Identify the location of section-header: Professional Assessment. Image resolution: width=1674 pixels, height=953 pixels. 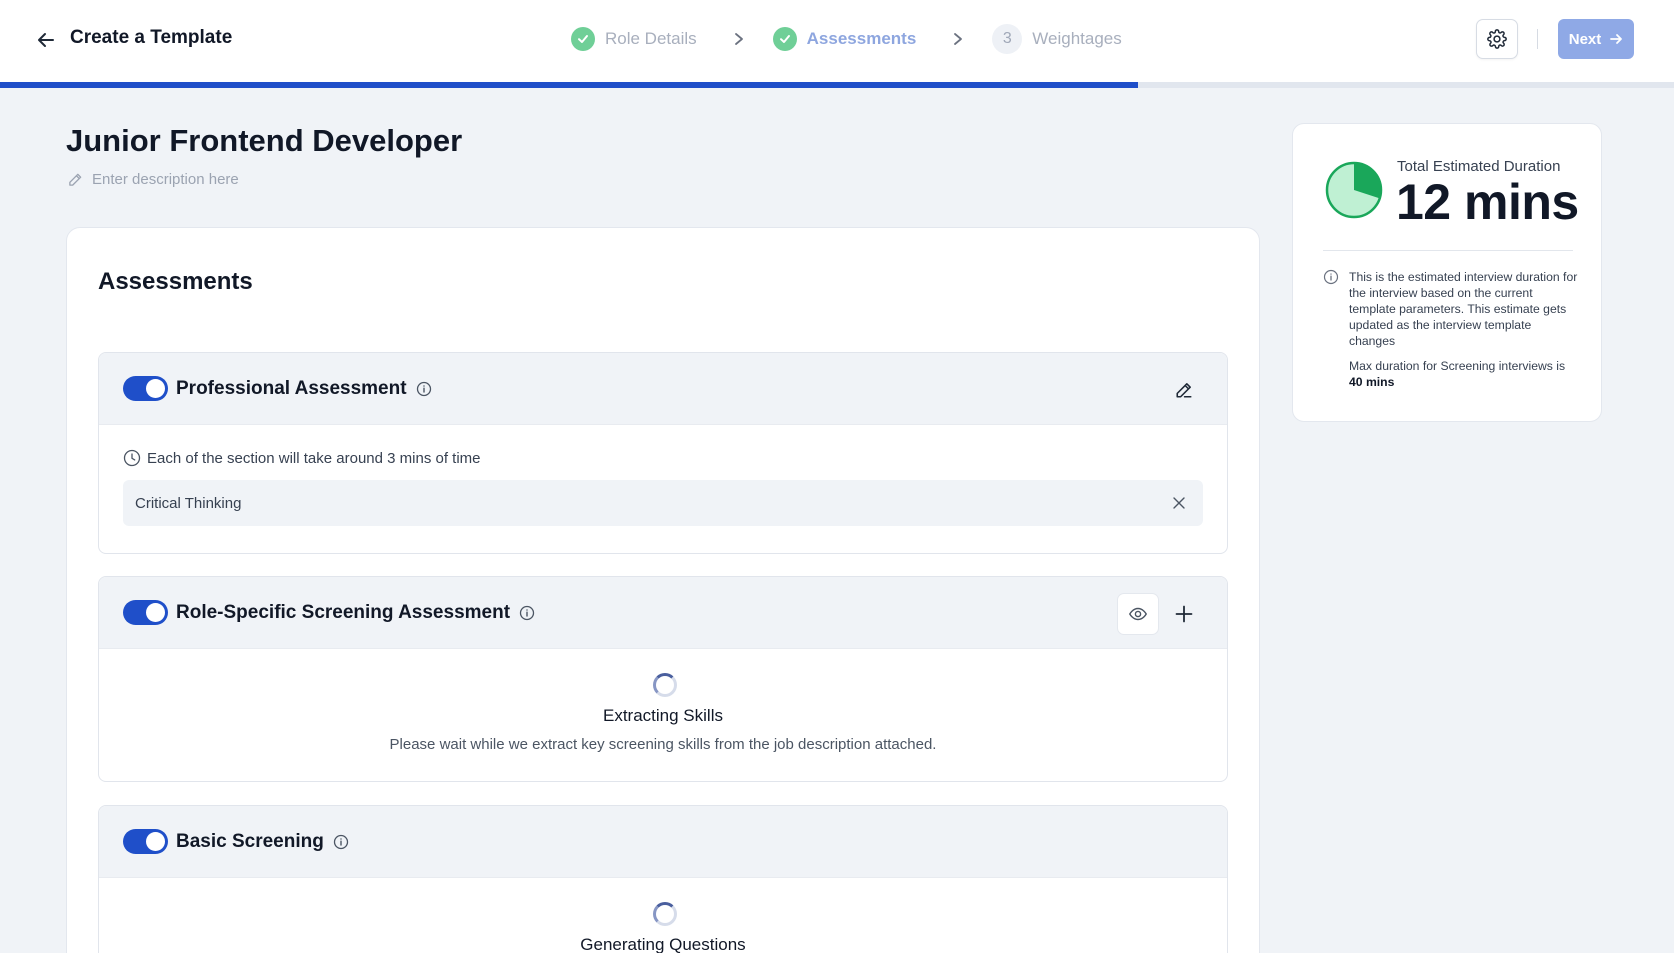
(663, 389).